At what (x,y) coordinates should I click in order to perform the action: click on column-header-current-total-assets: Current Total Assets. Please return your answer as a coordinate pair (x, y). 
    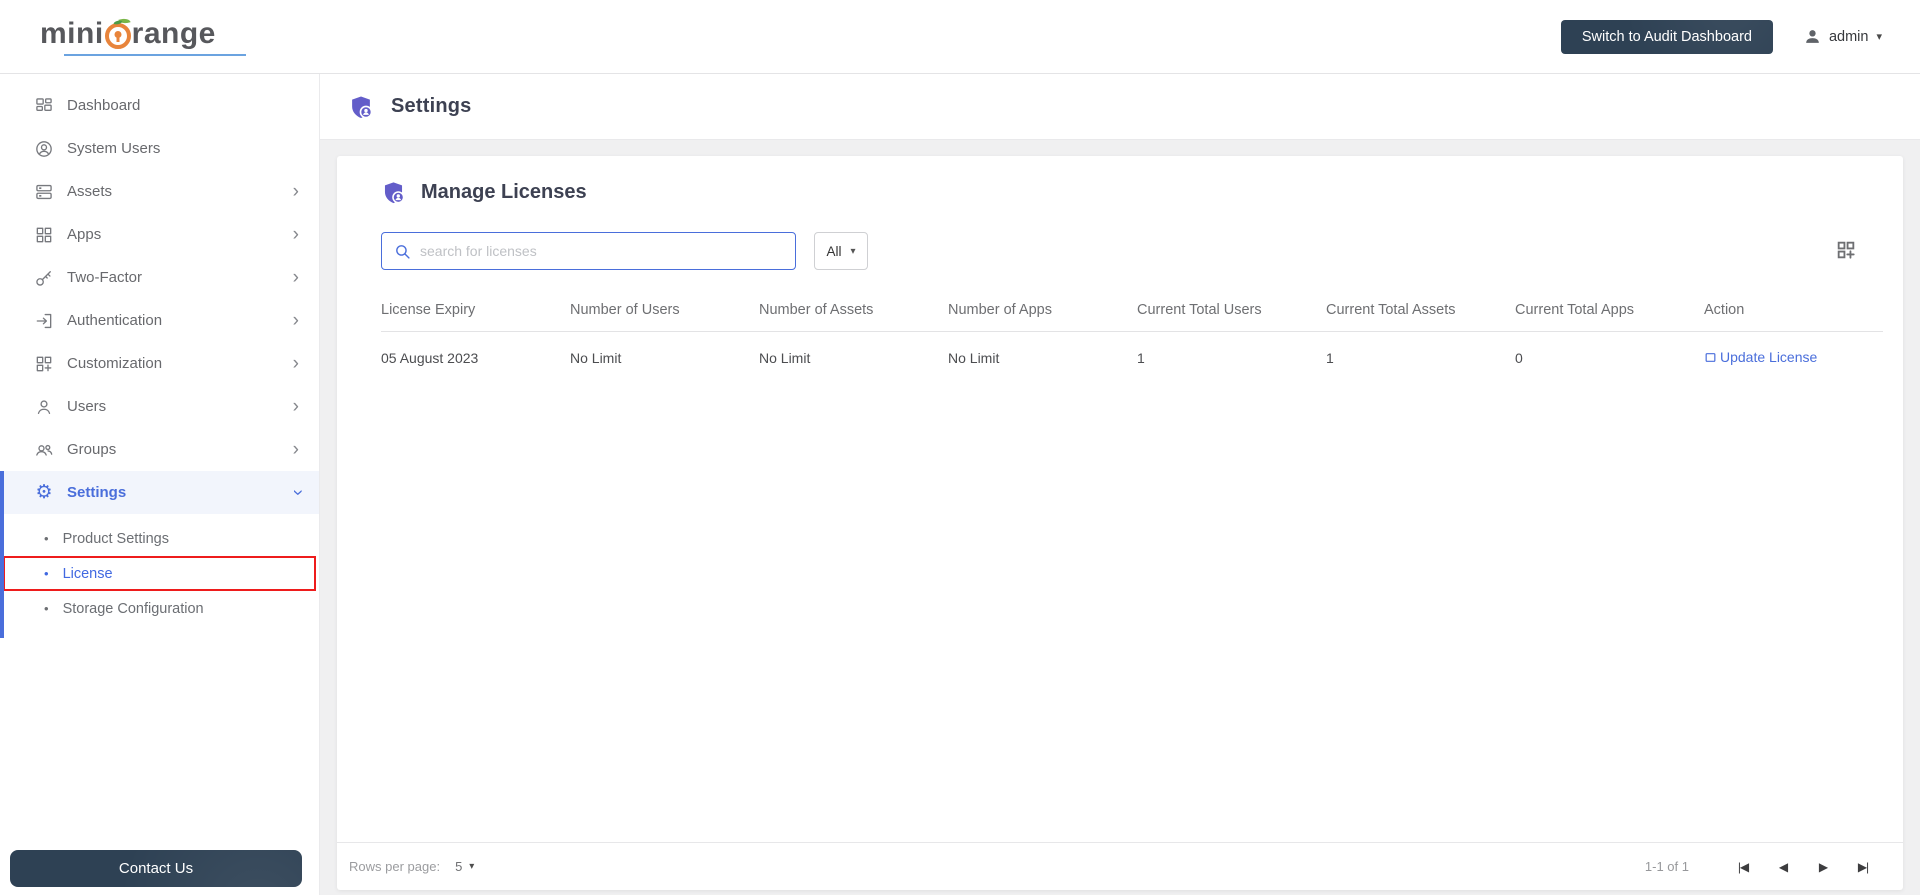
    Looking at the image, I should click on (1420, 312).